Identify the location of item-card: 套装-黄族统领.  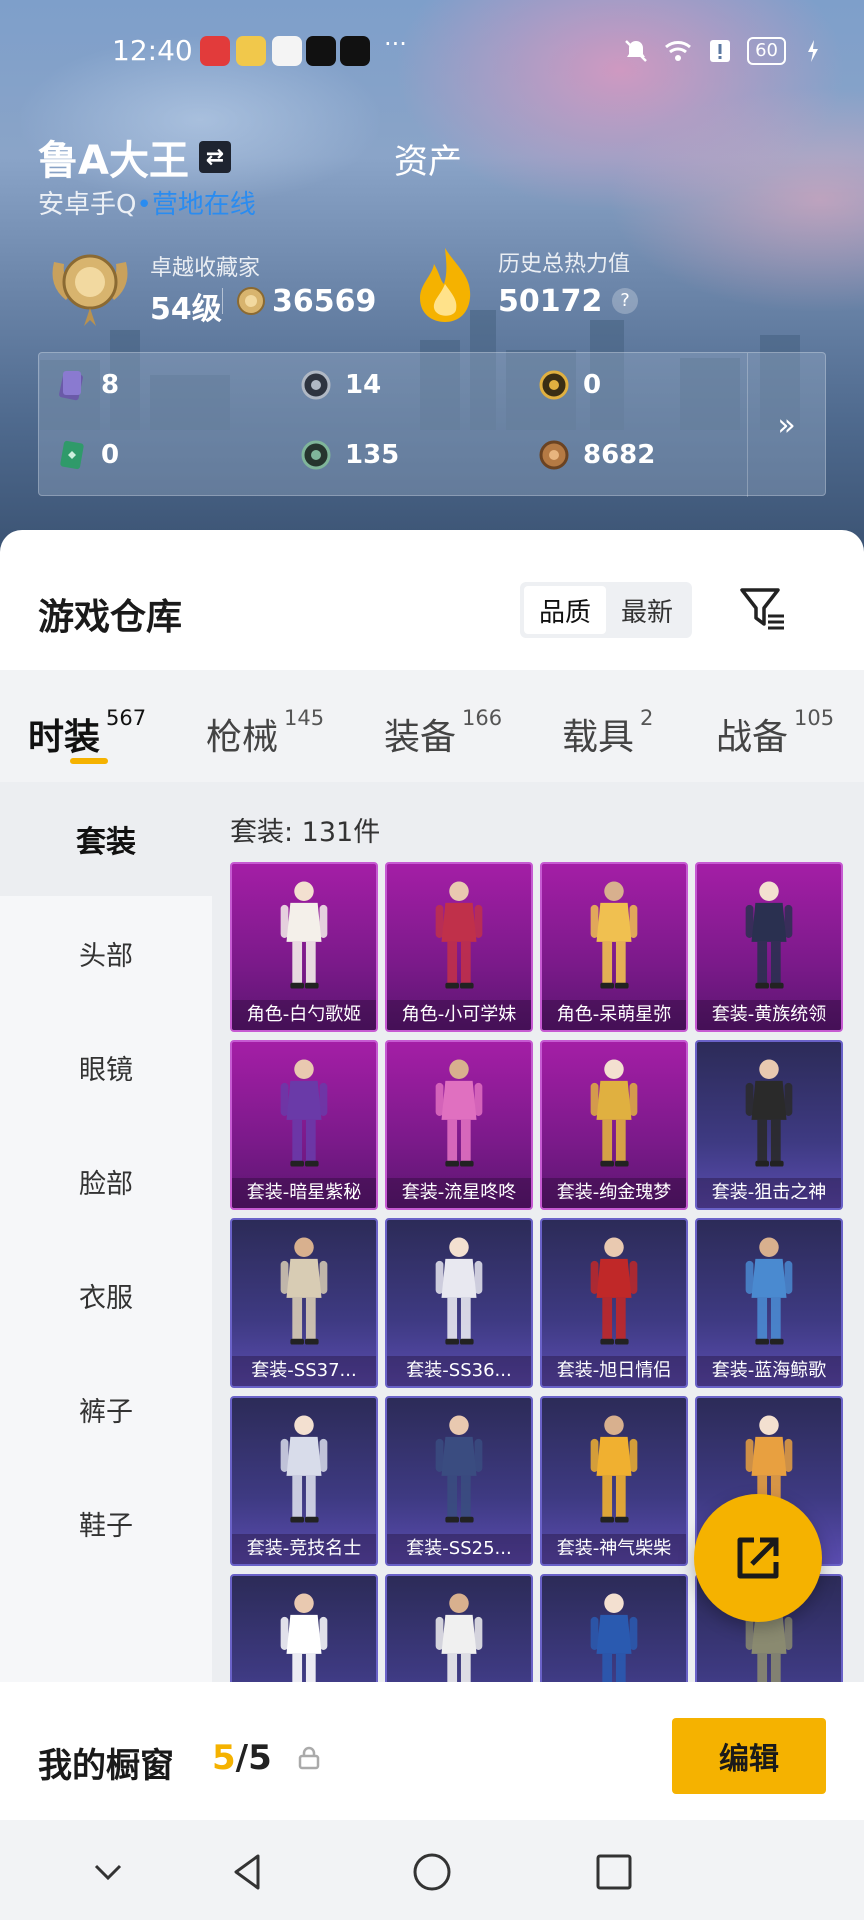
(769, 947).